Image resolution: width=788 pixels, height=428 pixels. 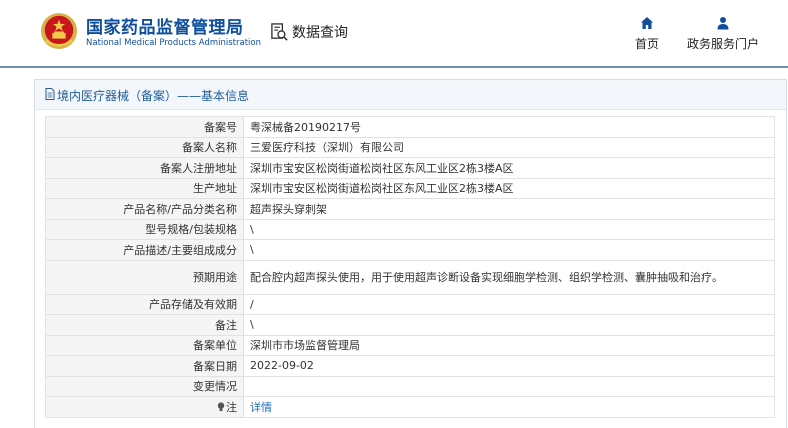 I want to click on table-row: 备案人注册地址 深圳市宝安区松岗街道松岗社区东风工业区2栋3楼A区, so click(x=410, y=168).